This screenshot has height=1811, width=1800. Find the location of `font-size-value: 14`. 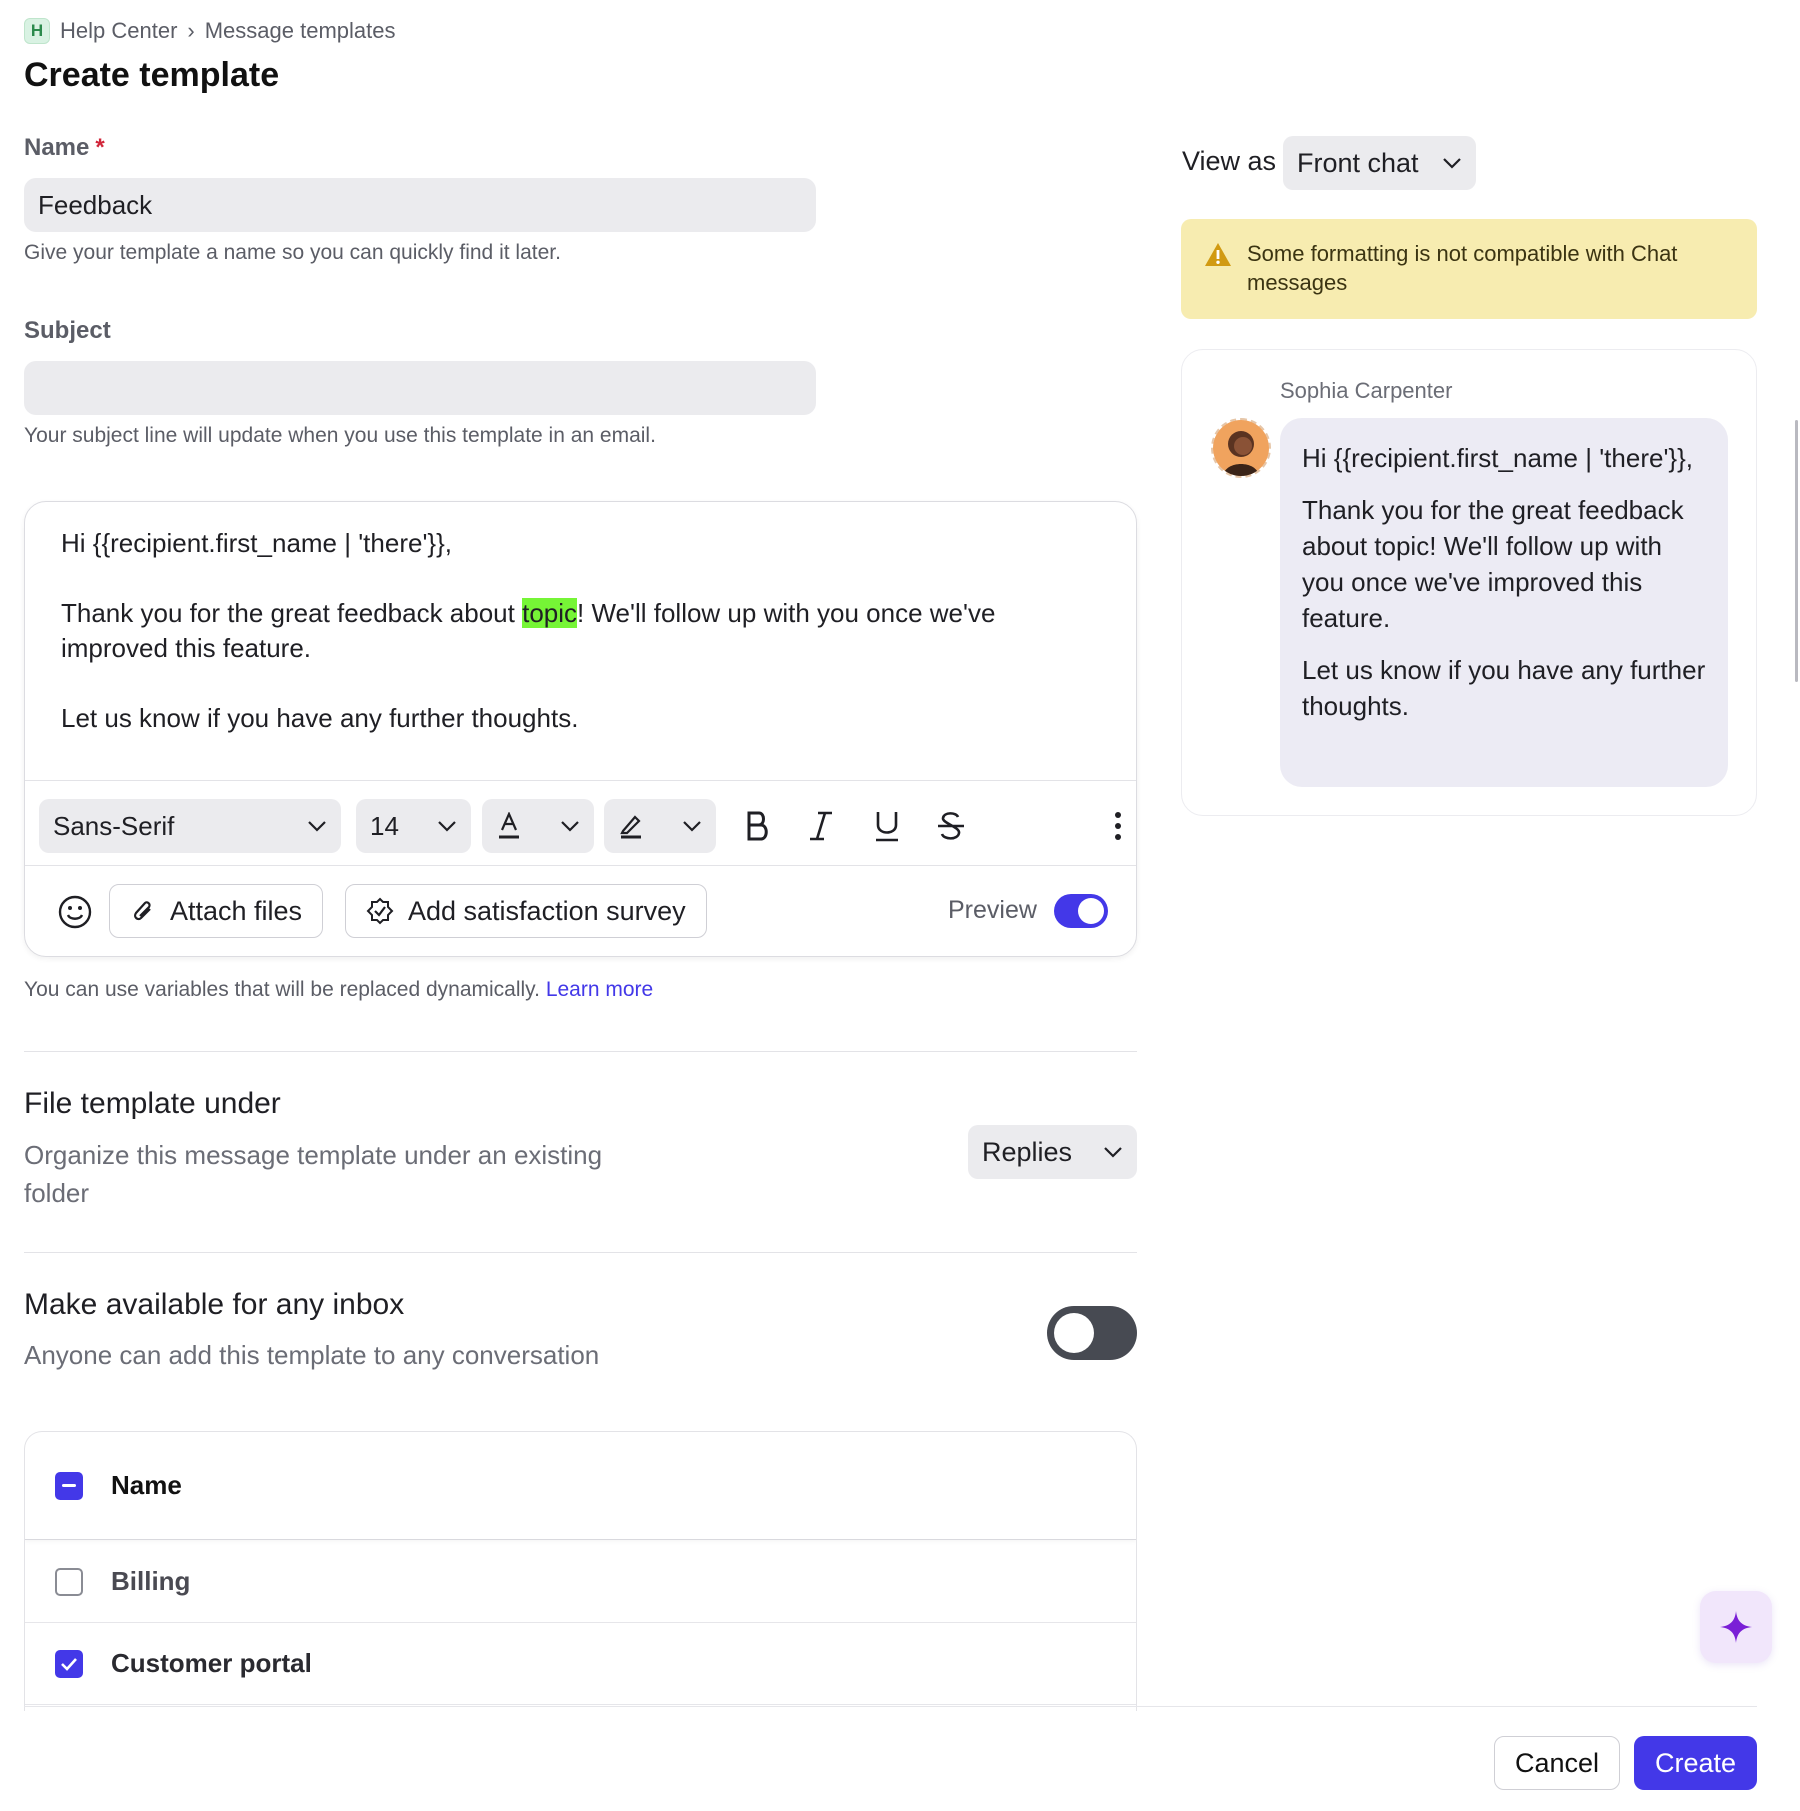

font-size-value: 14 is located at coordinates (384, 825).